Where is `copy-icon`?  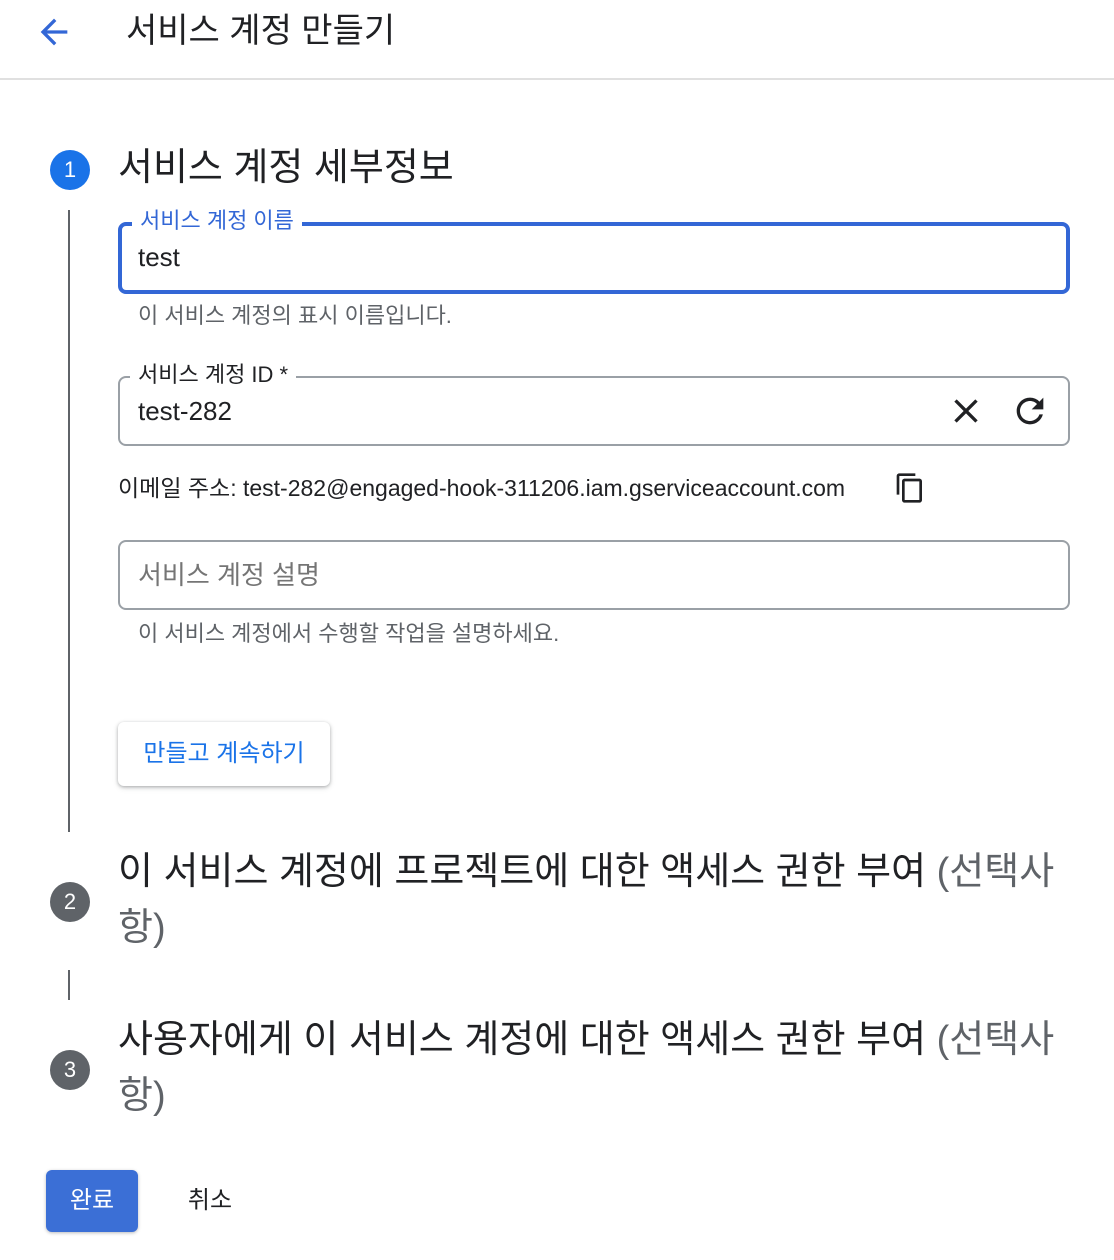
copy-icon is located at coordinates (910, 488).